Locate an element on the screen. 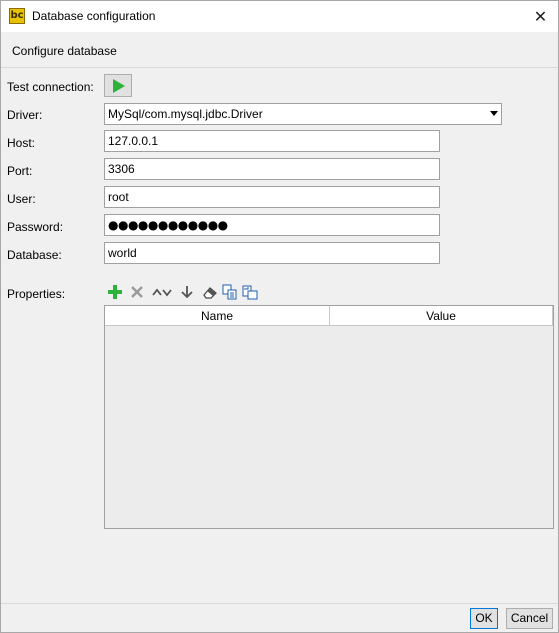 The width and height of the screenshot is (559, 633). move-down-icon is located at coordinates (169, 292).